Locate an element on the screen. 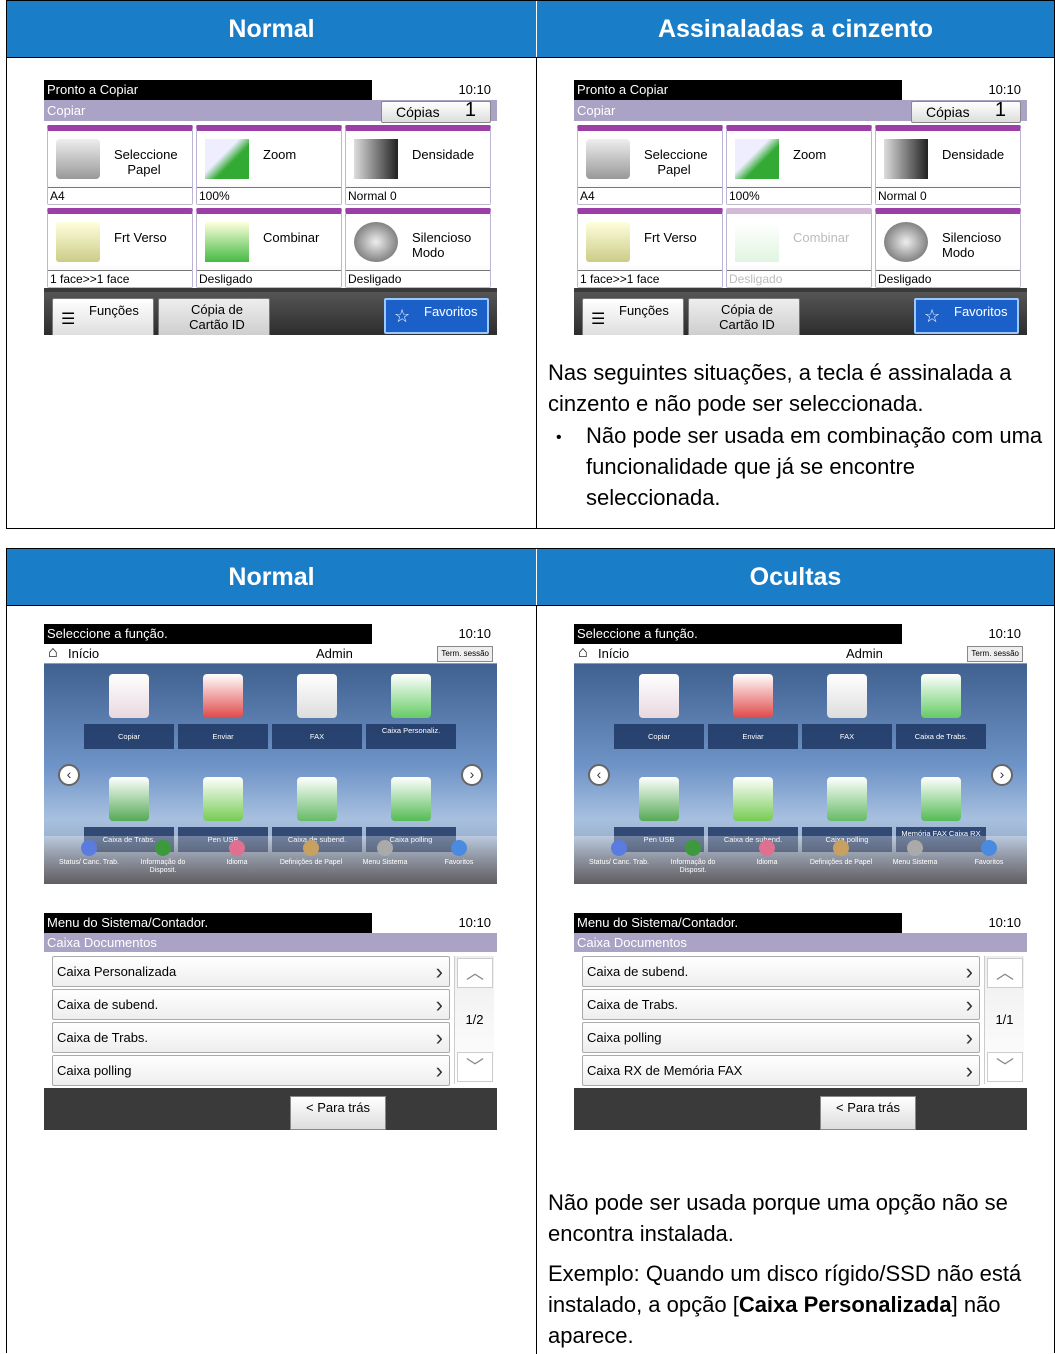 The height and width of the screenshot is (1354, 1055). screen-title: Copiar is located at coordinates (596, 110).